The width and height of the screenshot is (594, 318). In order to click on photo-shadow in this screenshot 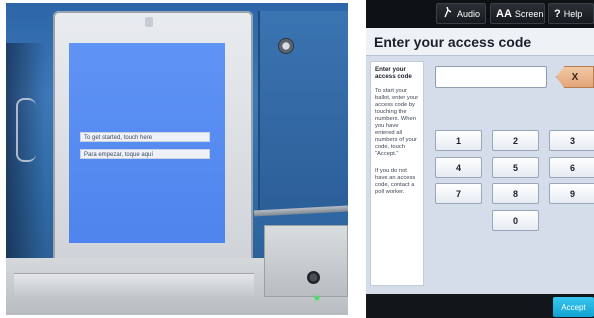, I will do `click(26, 168)`.